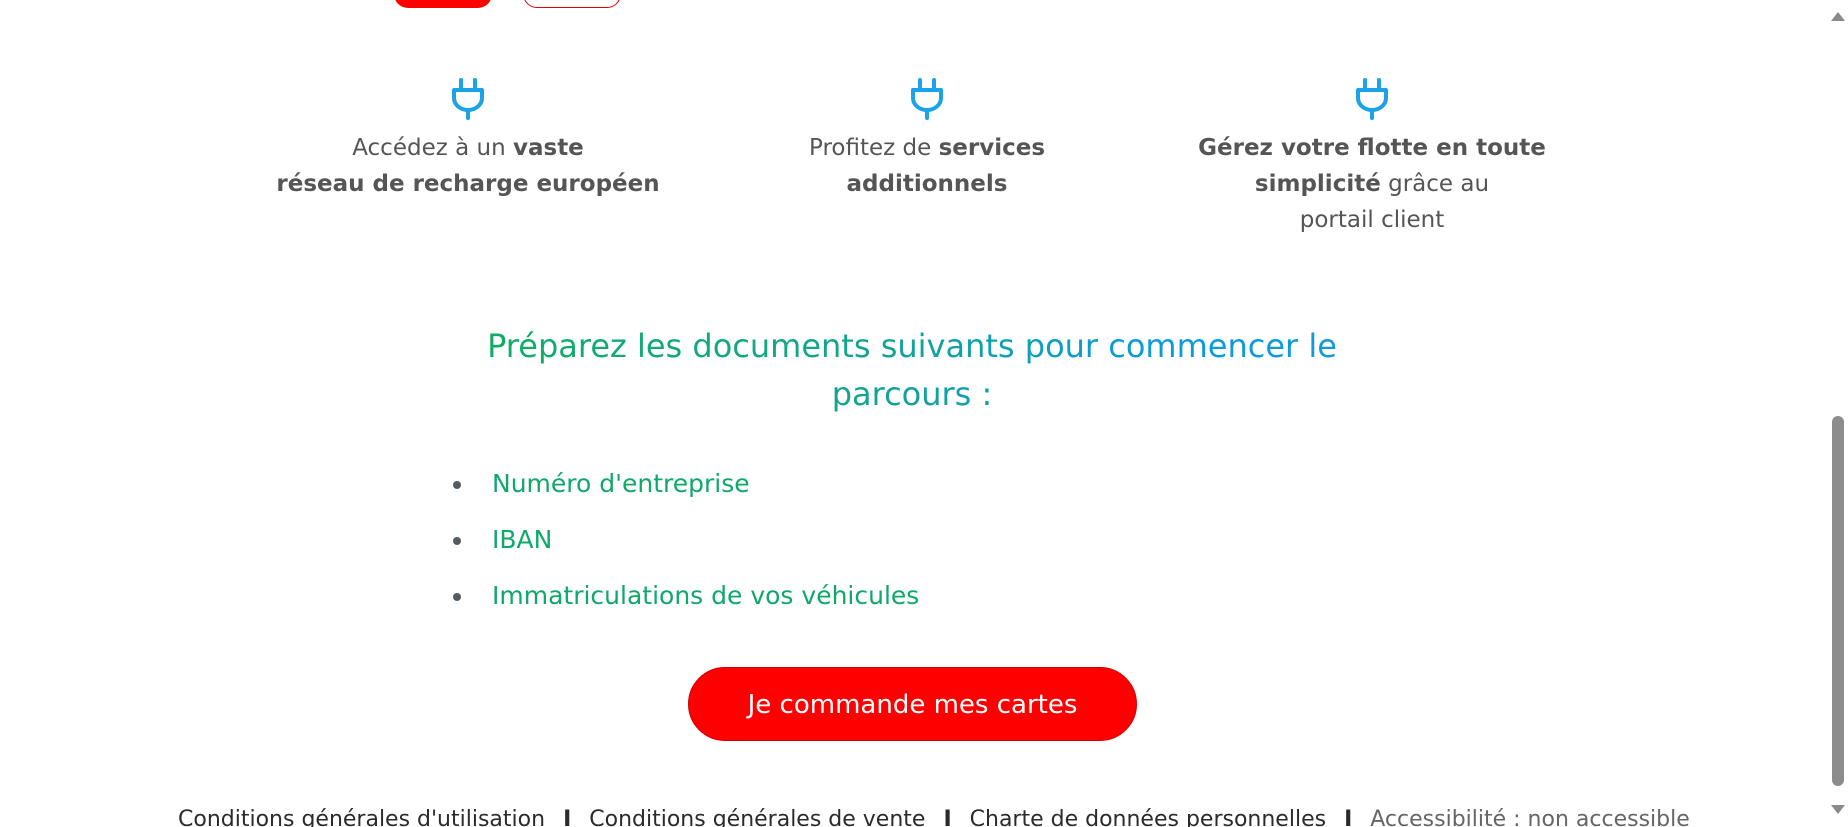 The image size is (1848, 827). I want to click on feature-pre-text: Accédez à un, so click(432, 148).